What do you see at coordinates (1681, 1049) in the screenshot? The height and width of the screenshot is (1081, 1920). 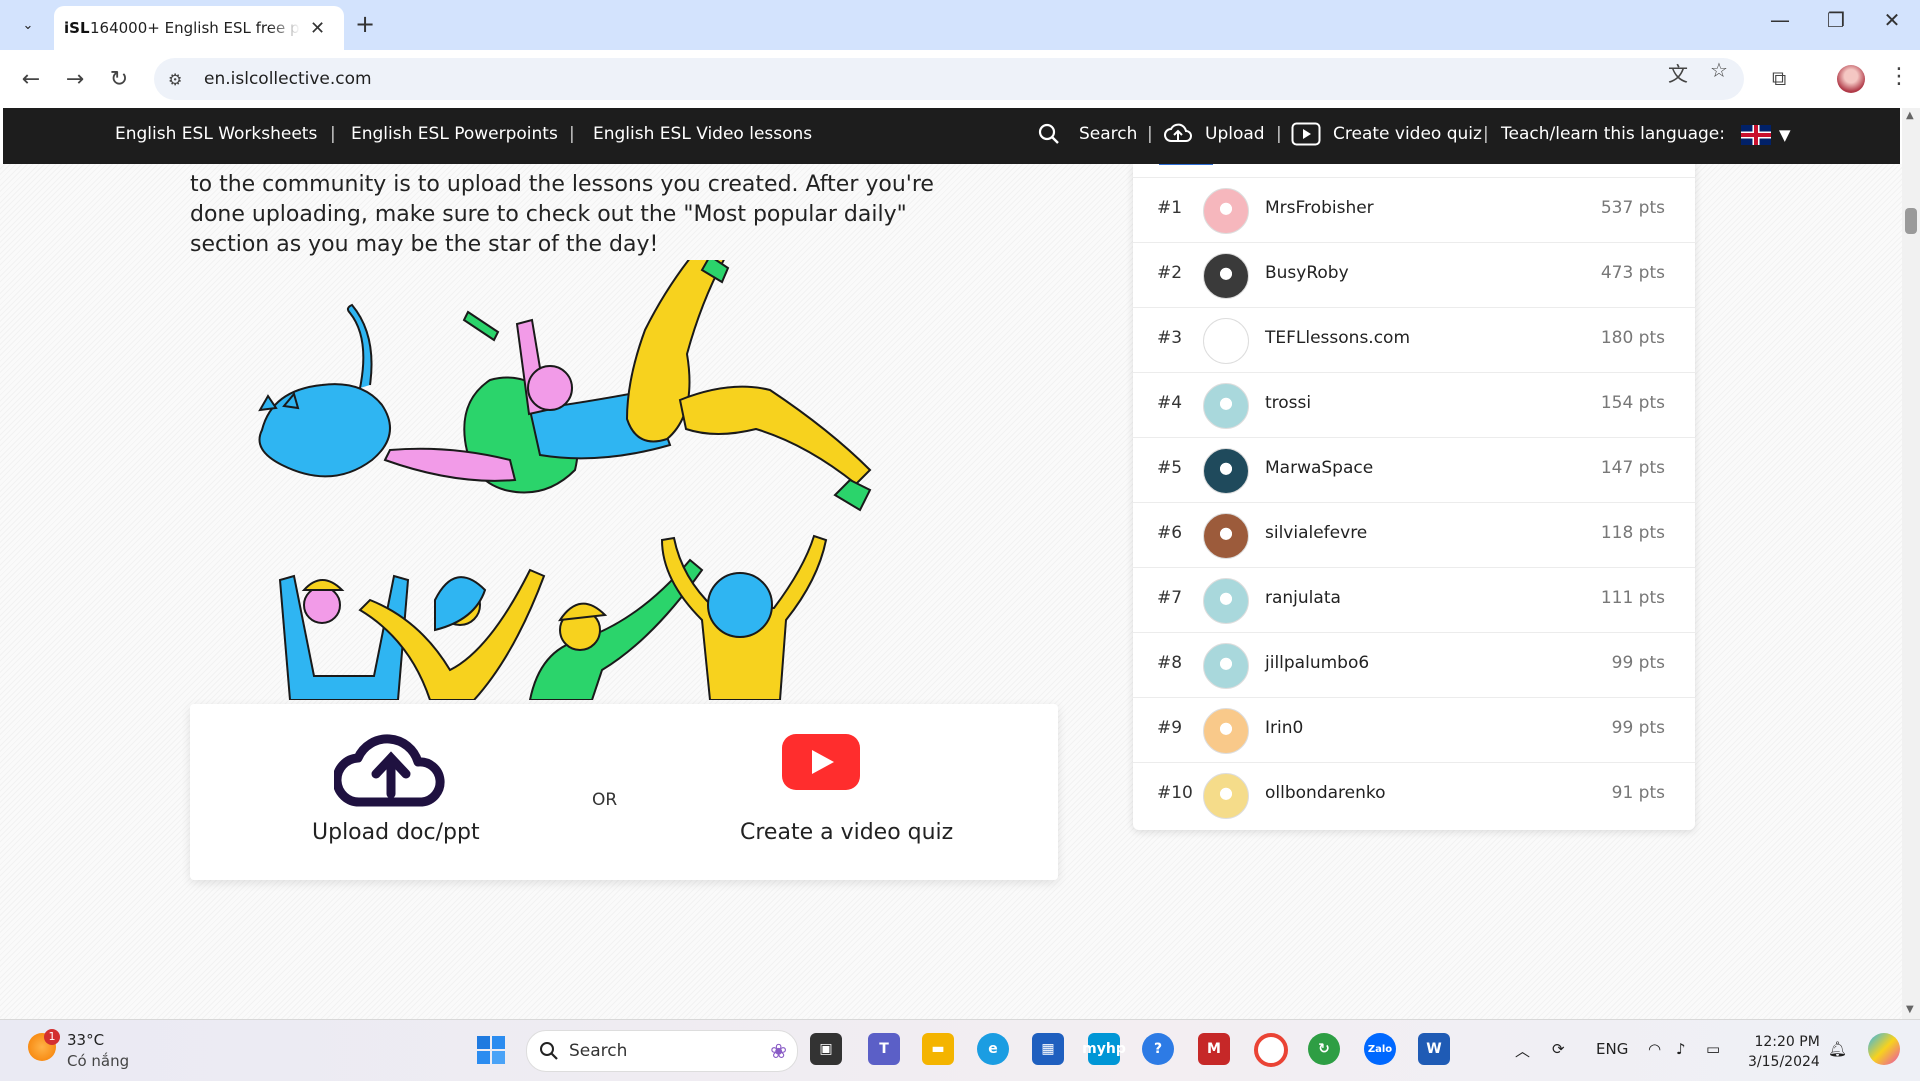 I see `volume-icon: ♪` at bounding box center [1681, 1049].